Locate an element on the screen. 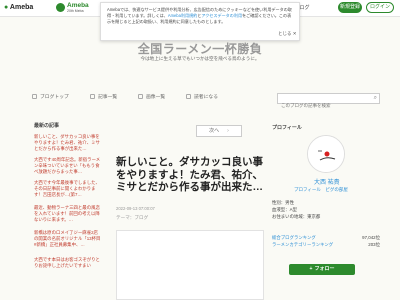 This screenshot has width=400, height=300. close-icon: ✕ is located at coordinates (294, 33).